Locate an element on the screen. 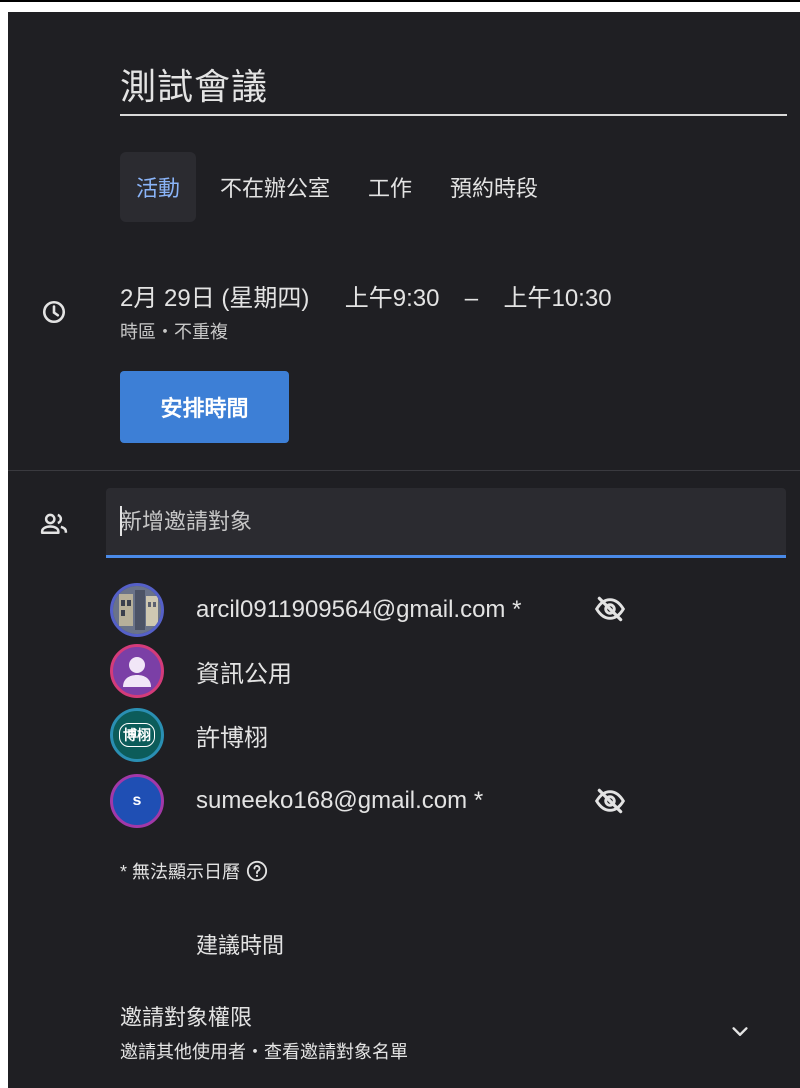  guest-item: 資訊公用 is located at coordinates (201, 671).